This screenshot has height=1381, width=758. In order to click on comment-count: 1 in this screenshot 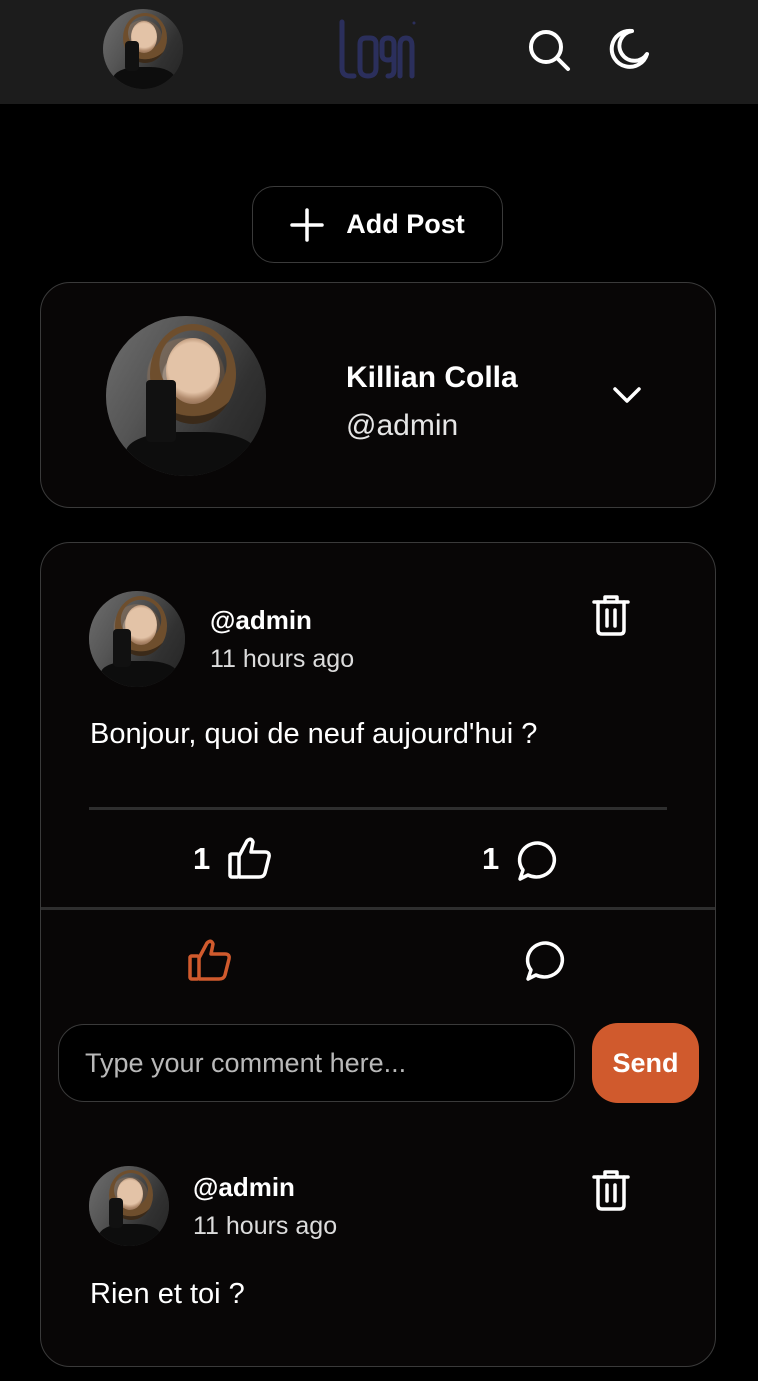, I will do `click(491, 858)`.